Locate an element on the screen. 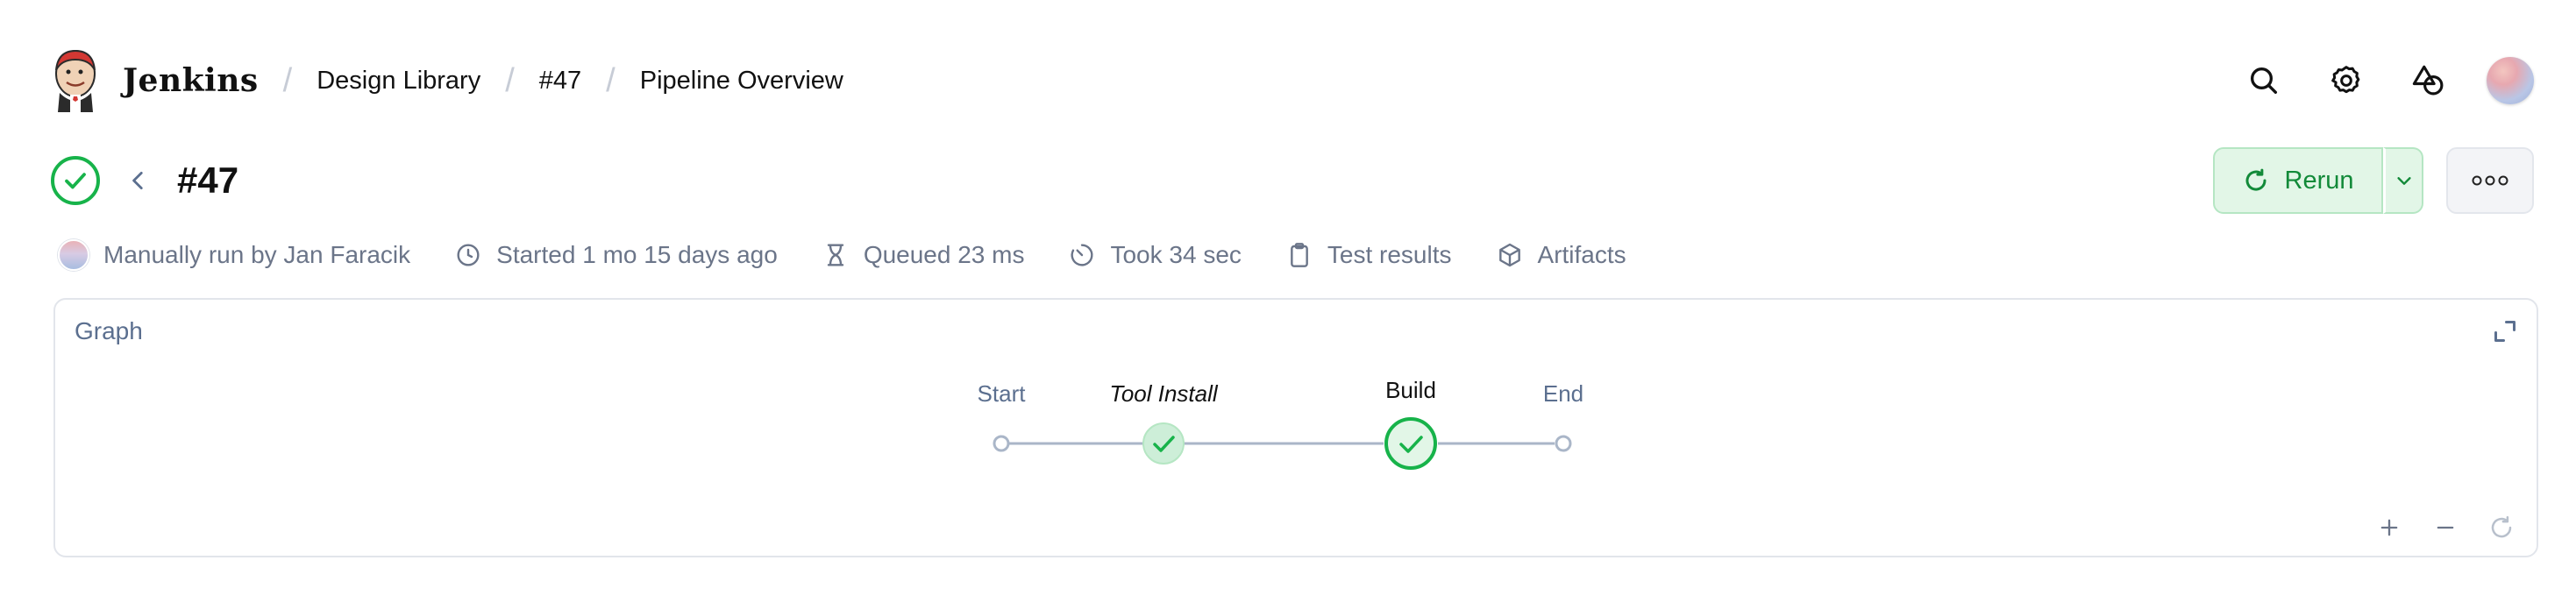  minus-icon is located at coordinates (2445, 527).